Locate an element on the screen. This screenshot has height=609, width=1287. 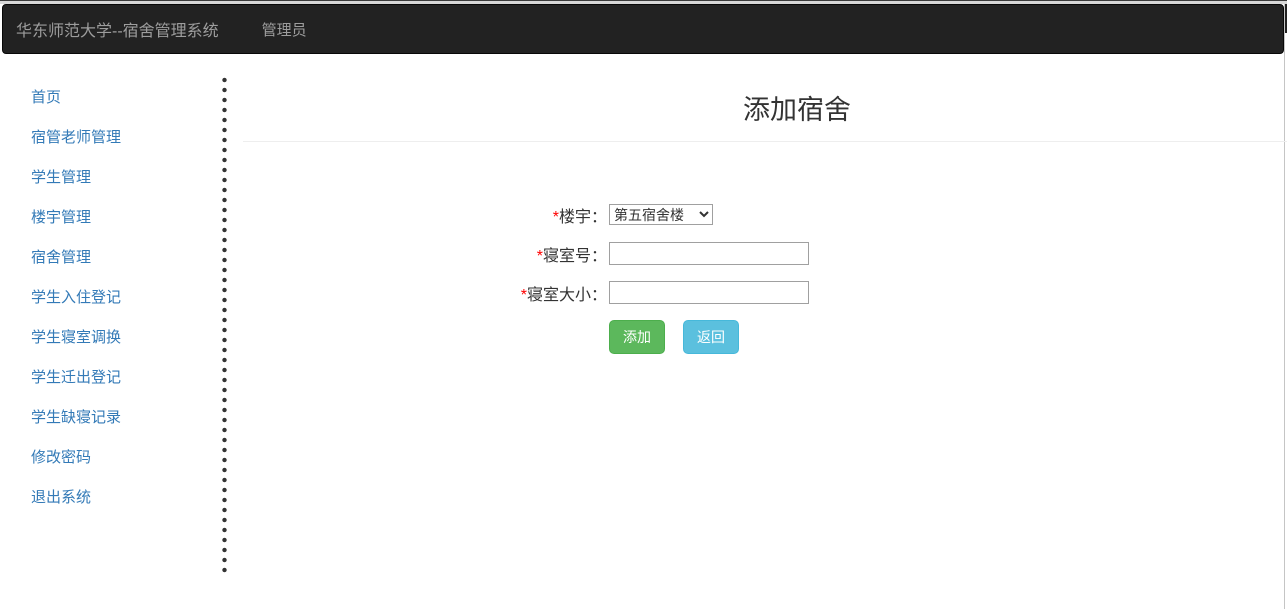
sidebar-item: 学生迁出登记 is located at coordinates (116, 376).